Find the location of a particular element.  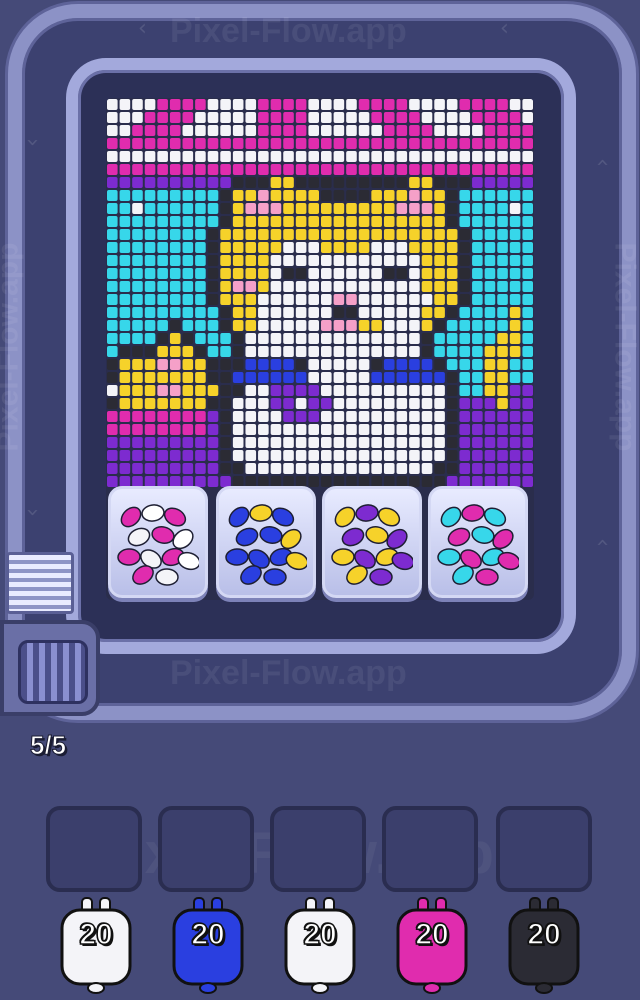

shooter-black: 20 is located at coordinates (544, 946).